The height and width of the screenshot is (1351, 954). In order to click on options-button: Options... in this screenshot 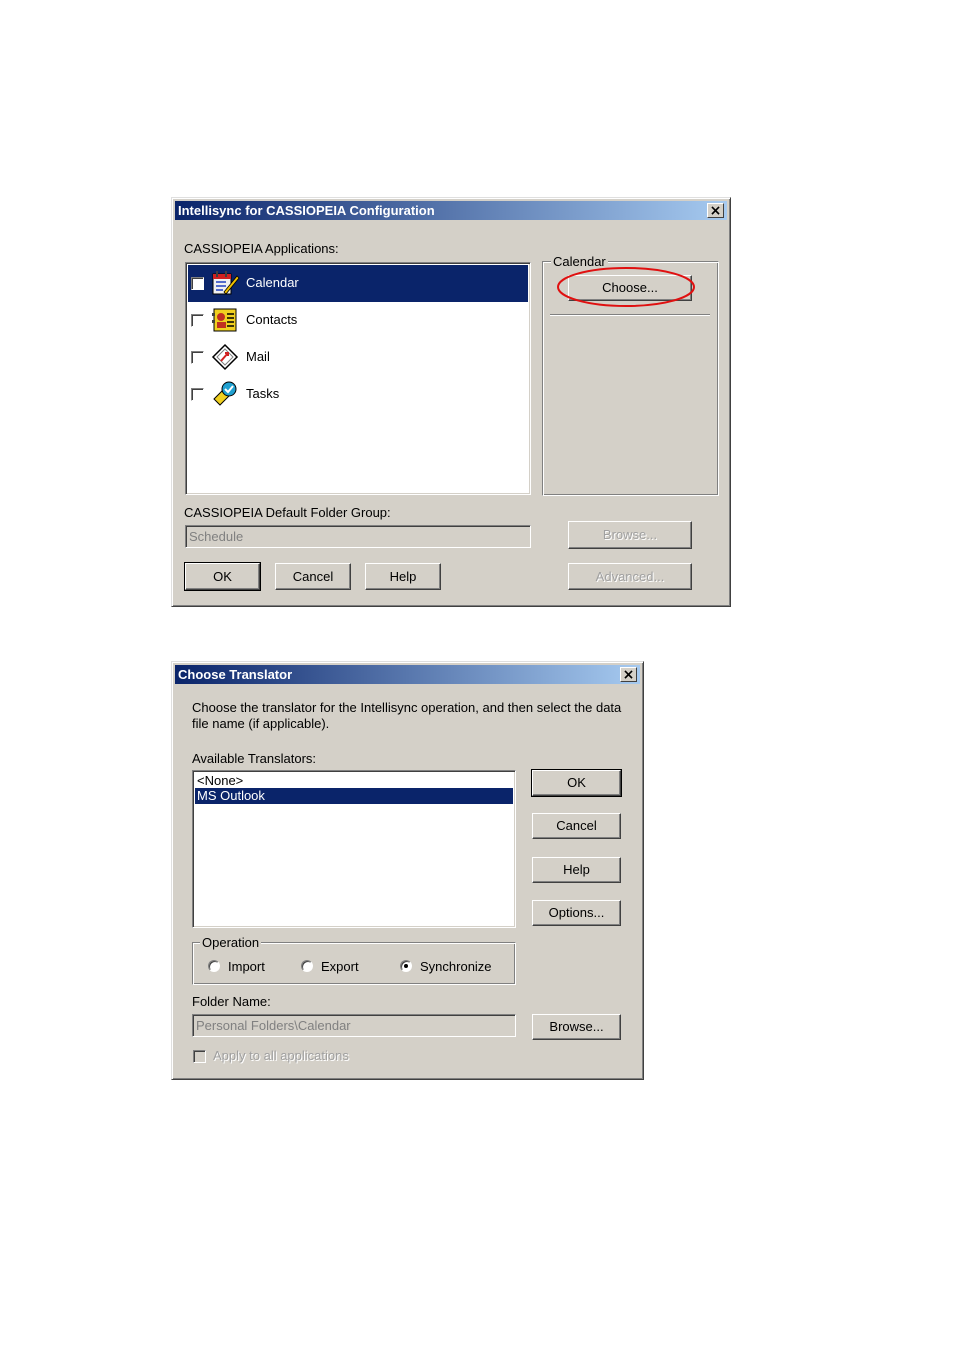, I will do `click(576, 913)`.